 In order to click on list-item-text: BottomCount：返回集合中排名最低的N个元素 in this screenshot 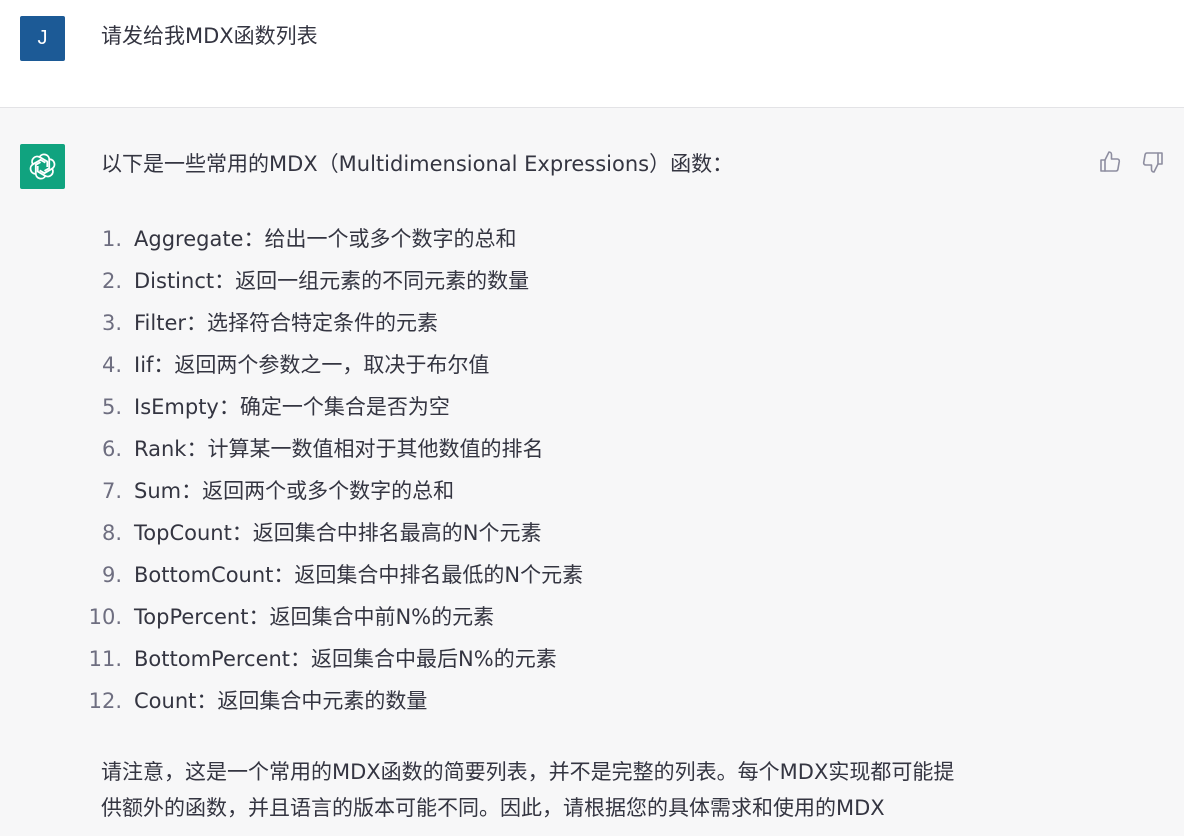, I will do `click(359, 575)`.